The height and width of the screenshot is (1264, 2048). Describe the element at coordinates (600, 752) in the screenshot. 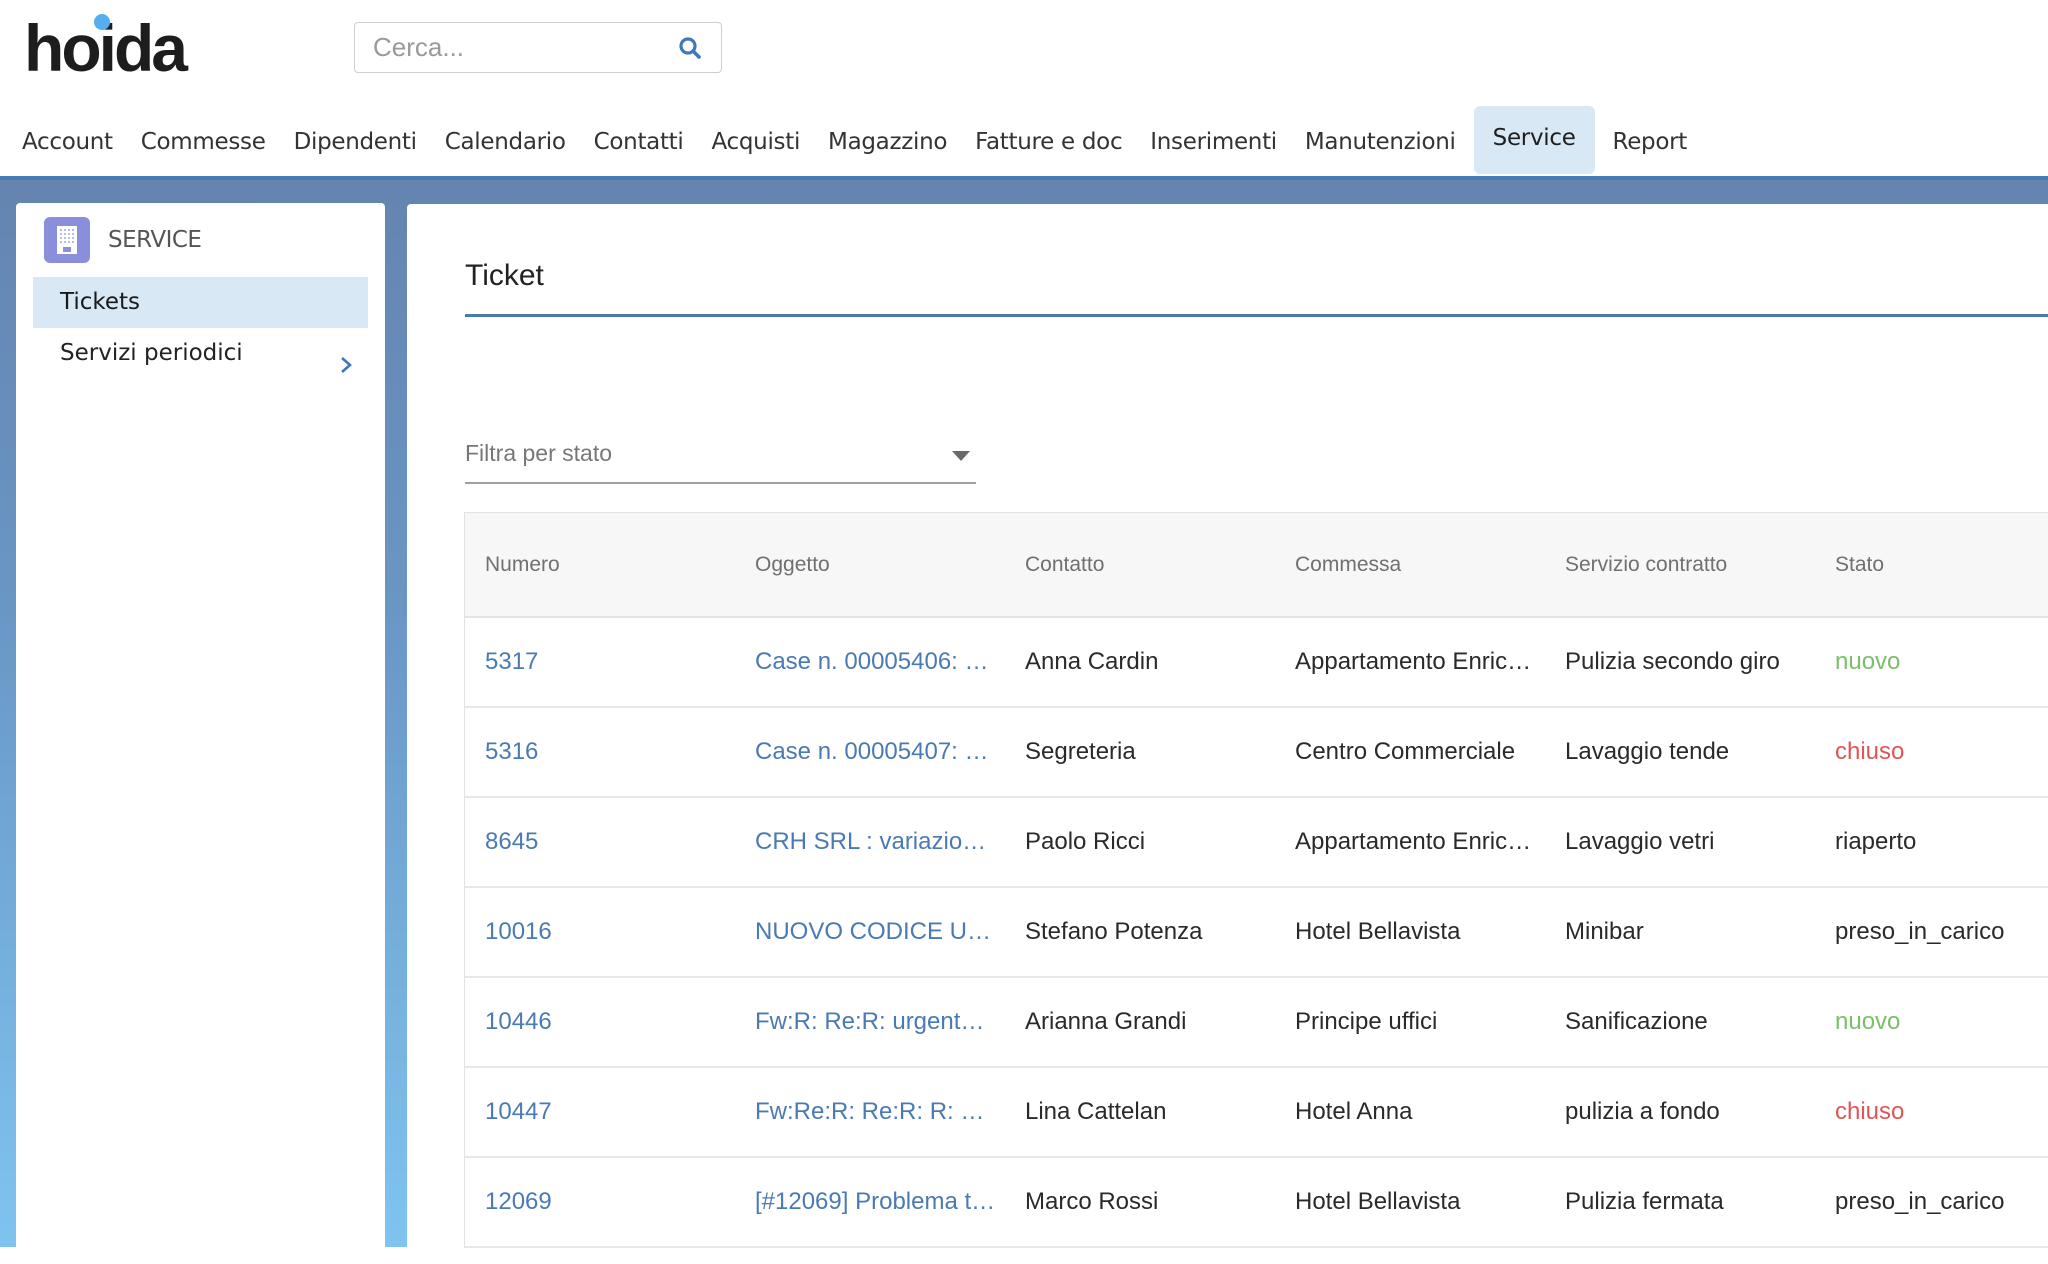

I see `ticket-number-link: 5316` at that location.